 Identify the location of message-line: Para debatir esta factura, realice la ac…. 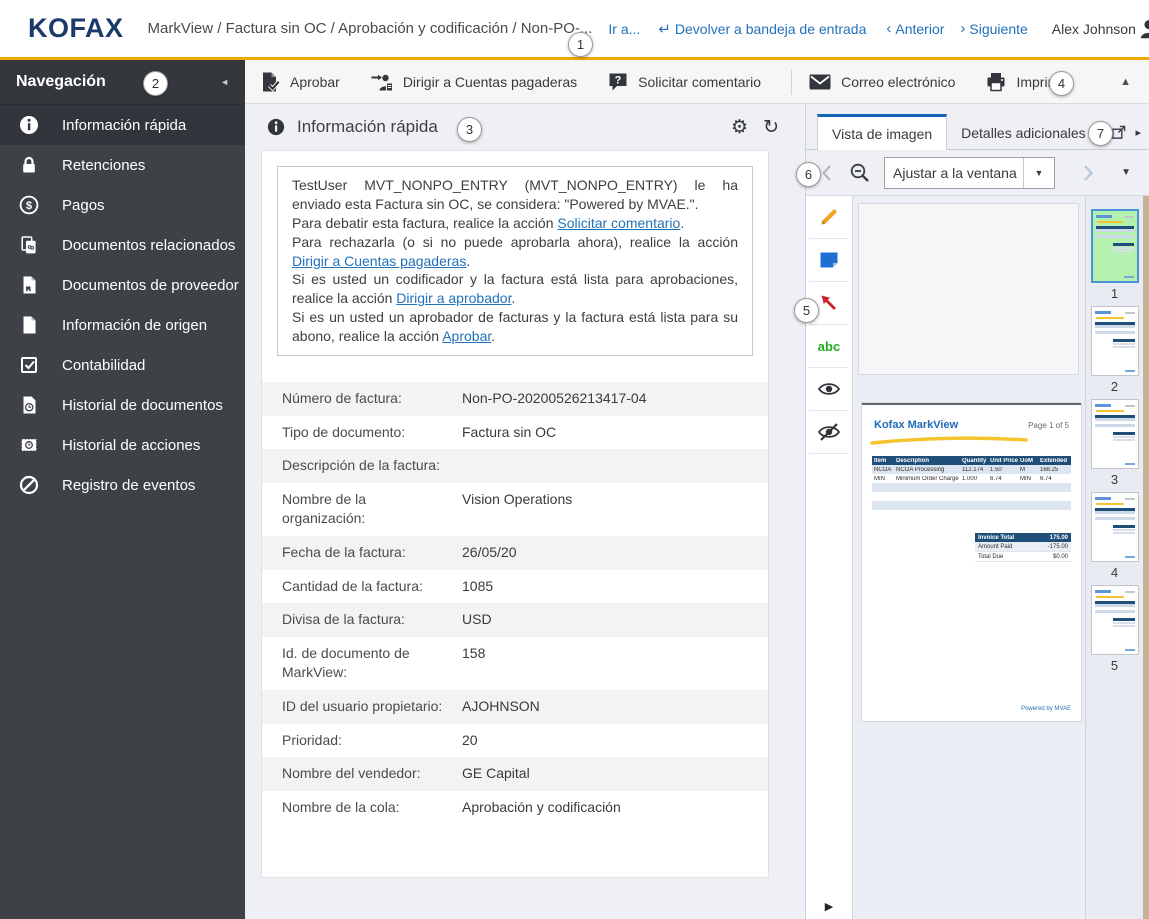
(515, 223).